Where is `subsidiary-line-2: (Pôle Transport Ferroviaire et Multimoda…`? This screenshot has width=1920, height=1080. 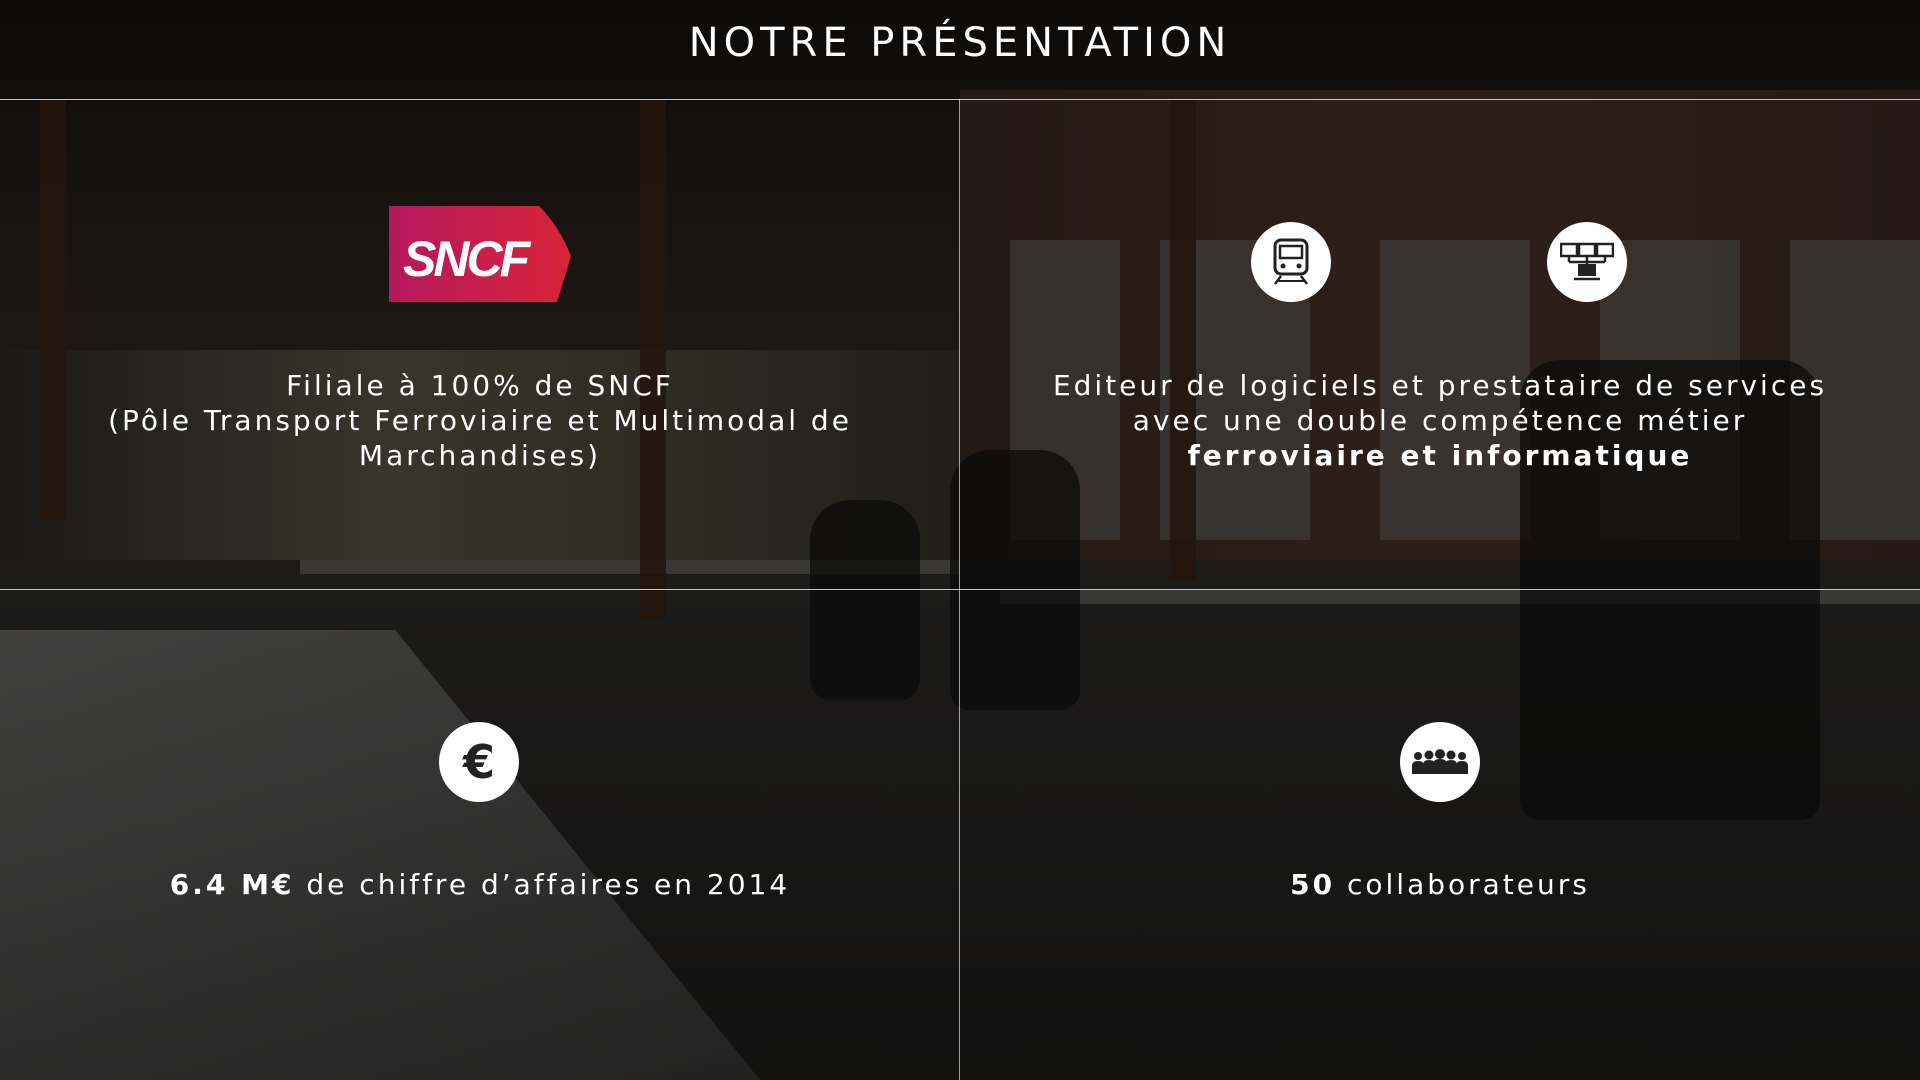
subsidiary-line-2: (Pôle Transport Ferroviaire et Multimoda… is located at coordinates (480, 420).